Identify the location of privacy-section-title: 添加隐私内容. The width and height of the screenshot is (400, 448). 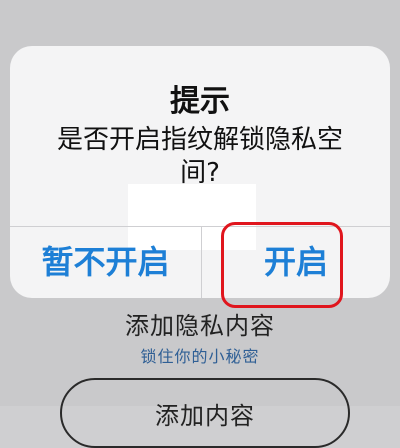
(200, 326).